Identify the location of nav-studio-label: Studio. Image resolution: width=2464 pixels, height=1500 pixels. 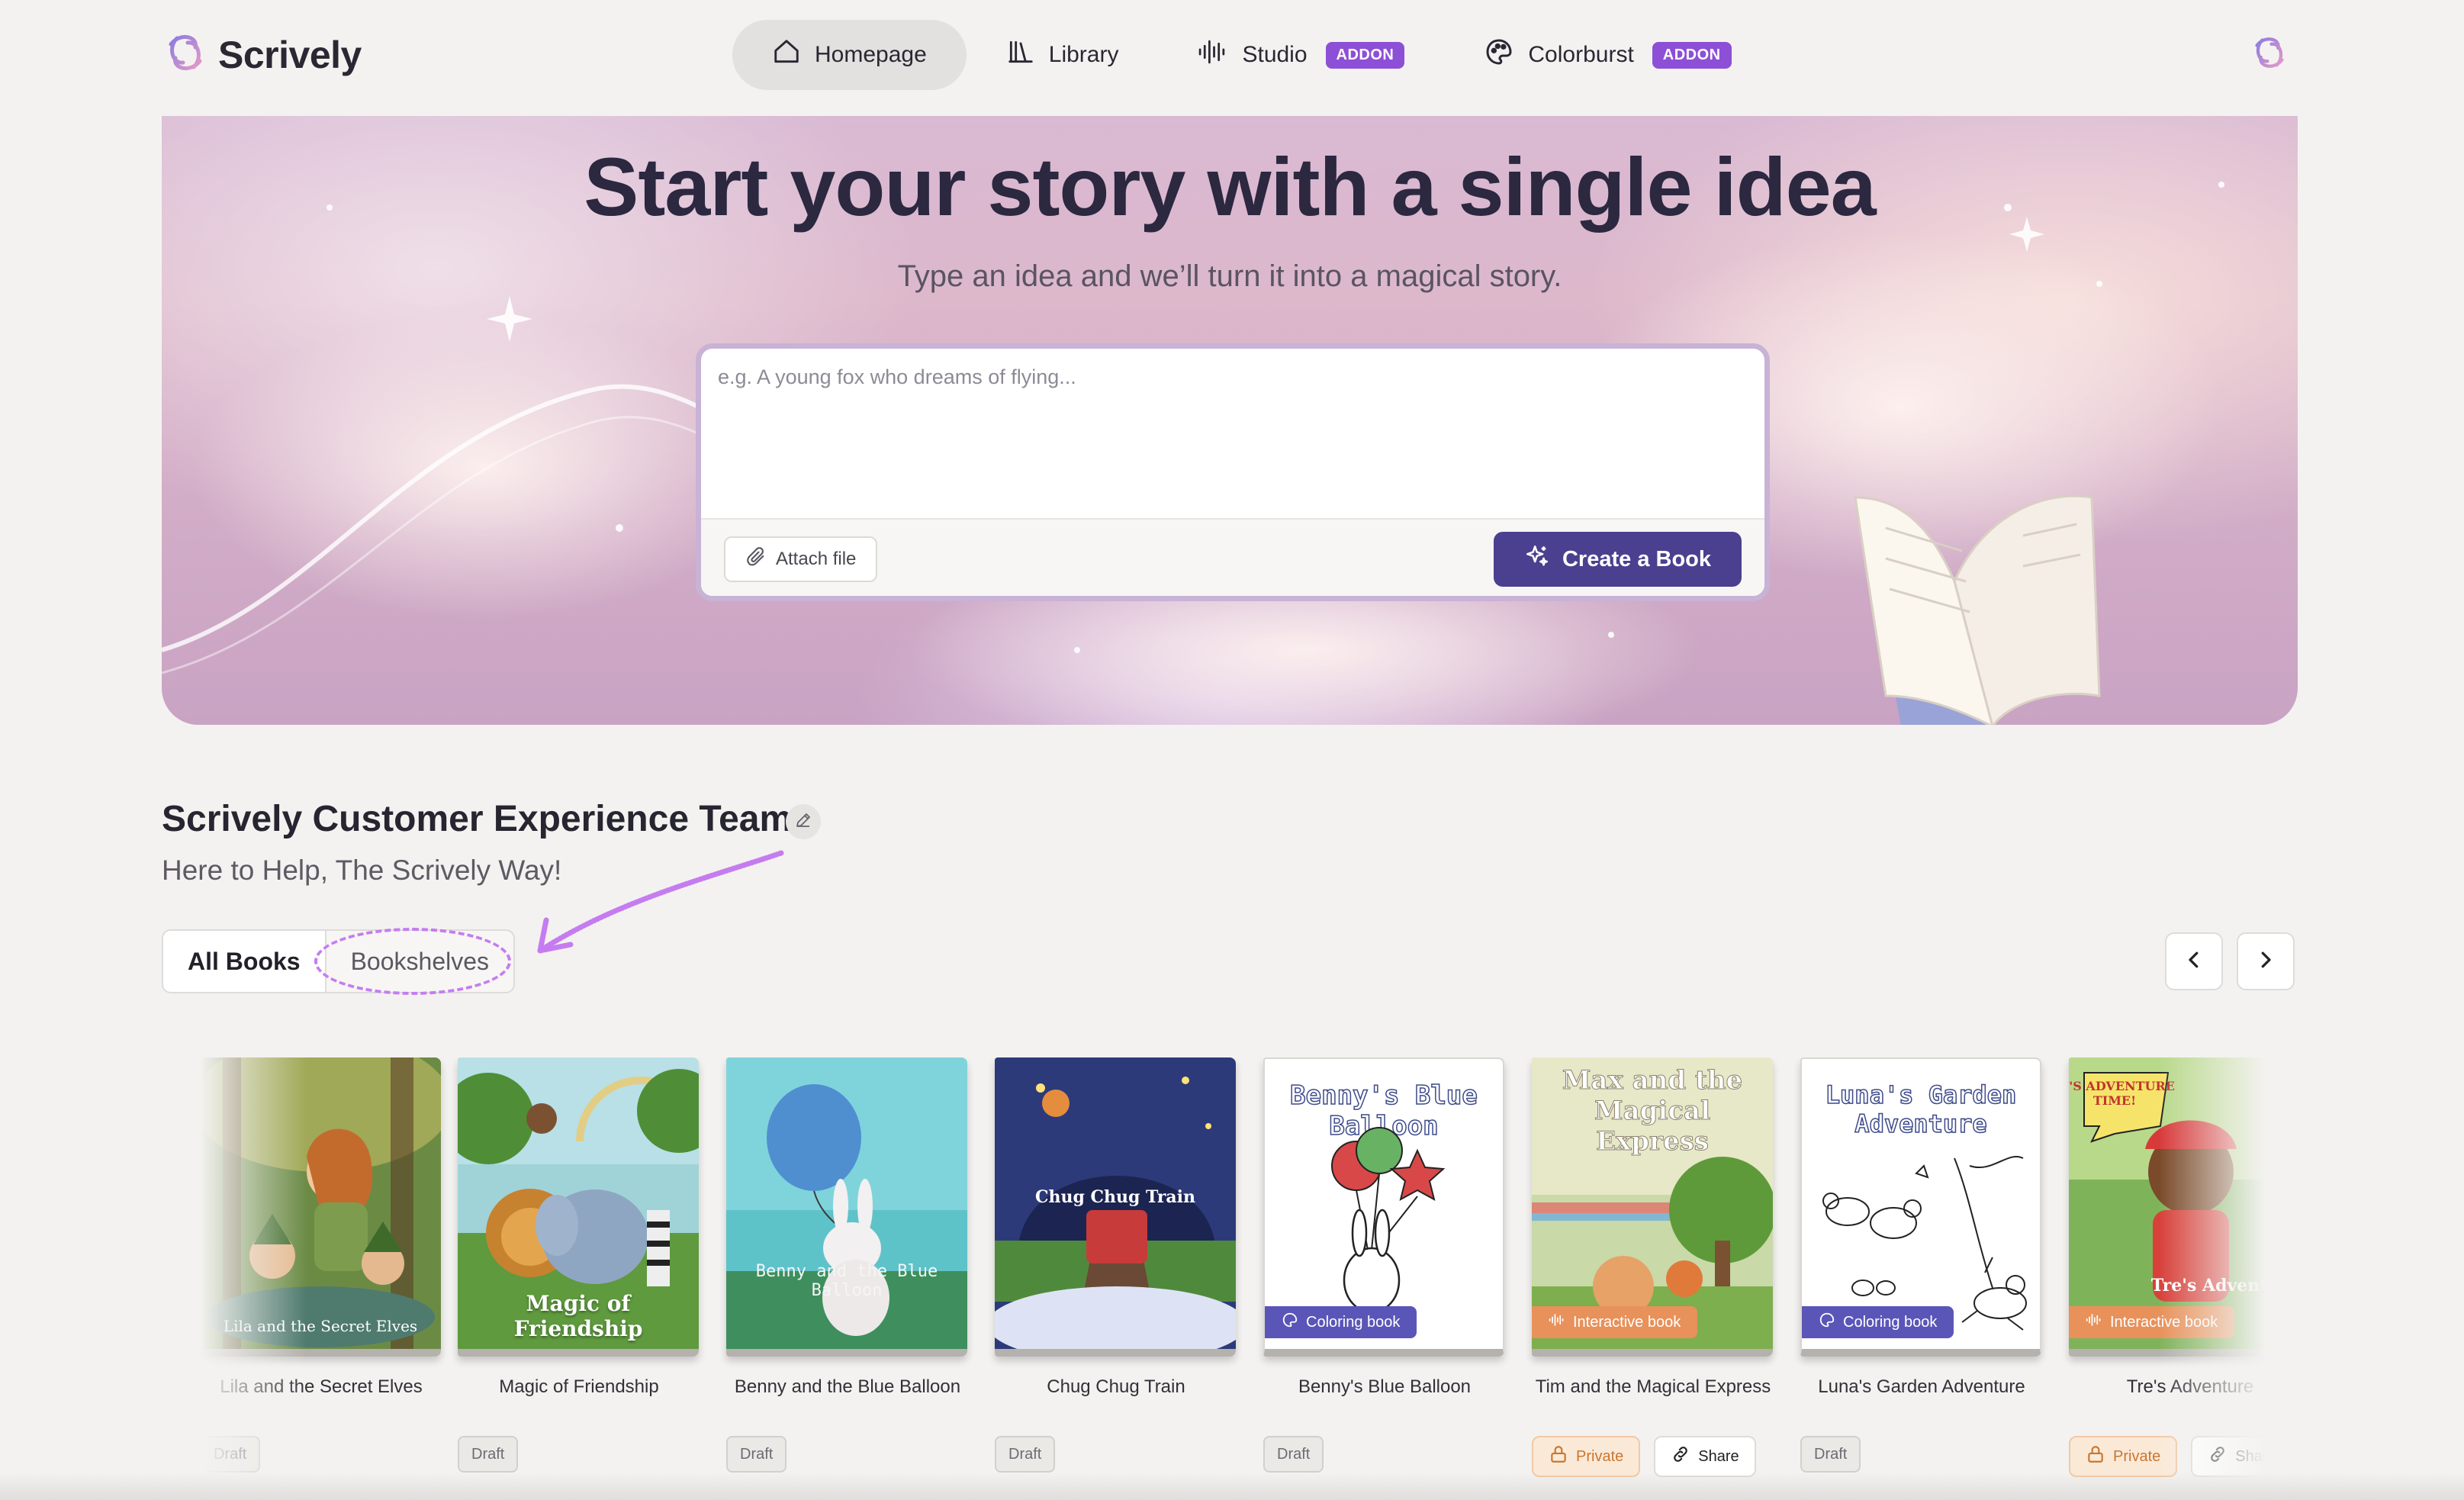
(1275, 54).